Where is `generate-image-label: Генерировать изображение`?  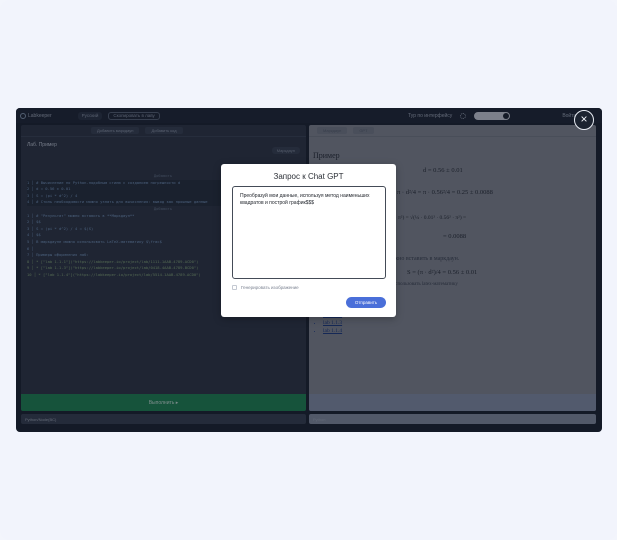
generate-image-label: Генерировать изображение is located at coordinates (270, 287).